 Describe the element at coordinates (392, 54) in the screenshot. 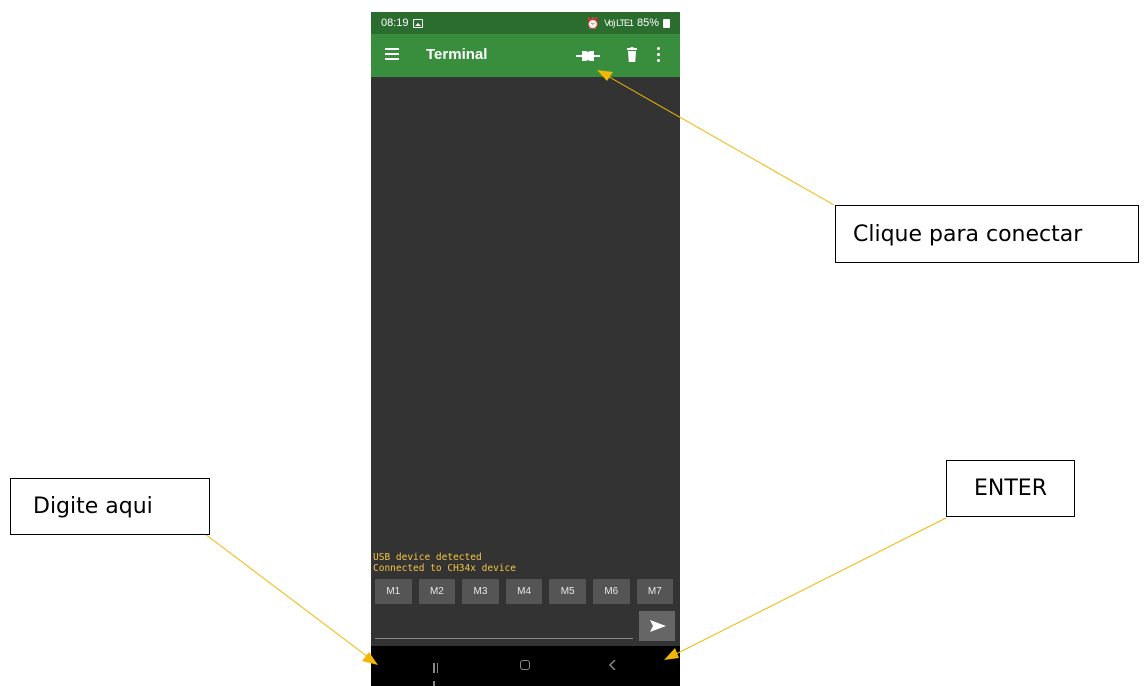

I see `hamburger-menu-icon` at that location.